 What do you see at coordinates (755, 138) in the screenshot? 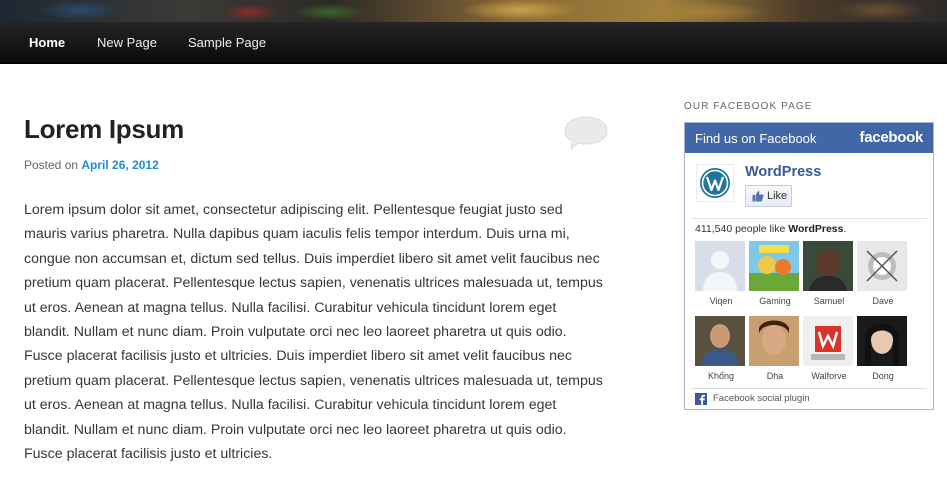
I see `fb-header-title: Find us on Facebook` at bounding box center [755, 138].